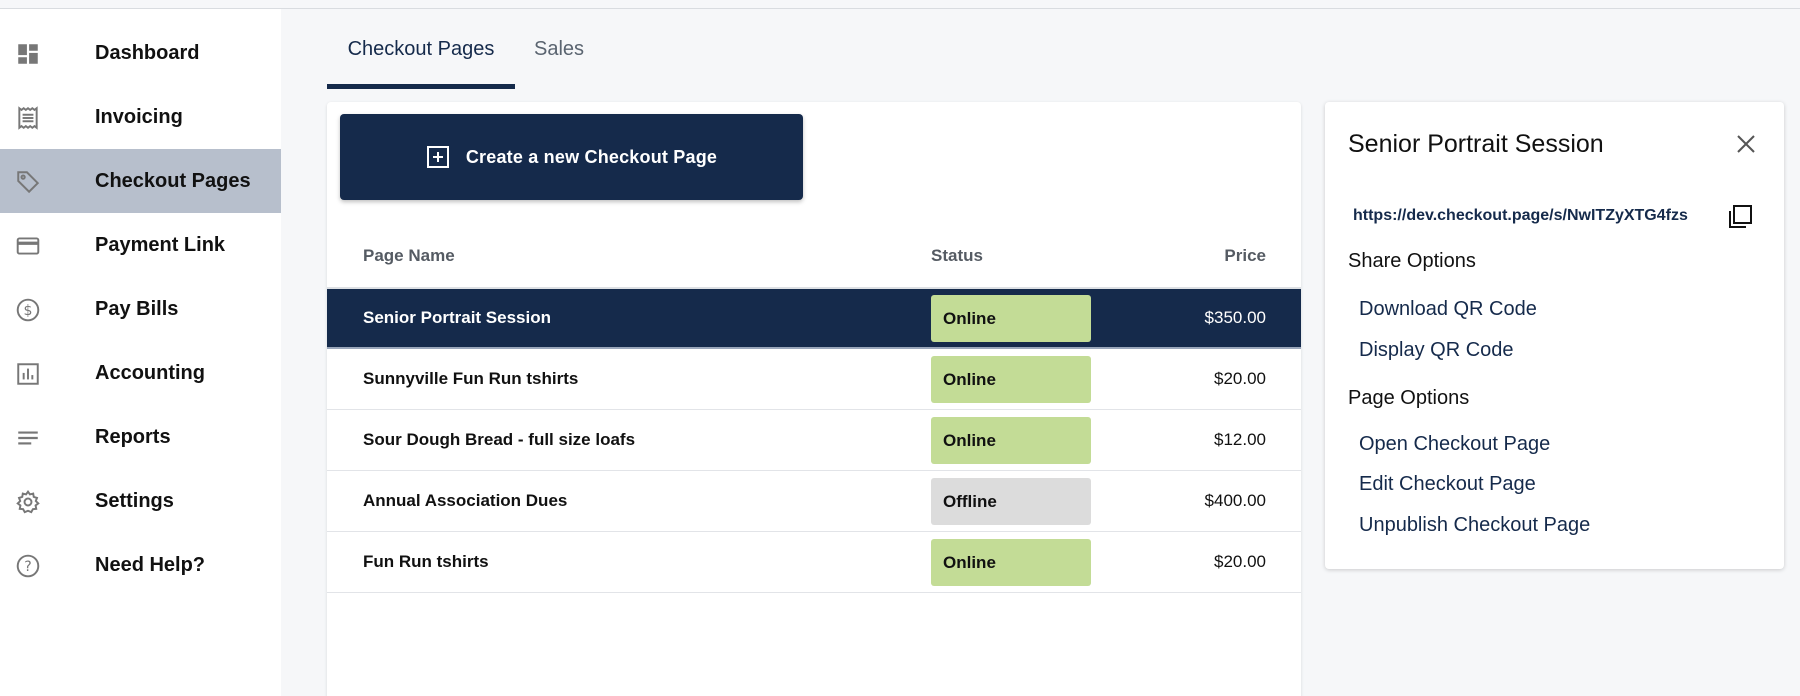 This screenshot has width=1800, height=696. I want to click on table-row: Fun Run tshirts Online $20.00, so click(814, 563).